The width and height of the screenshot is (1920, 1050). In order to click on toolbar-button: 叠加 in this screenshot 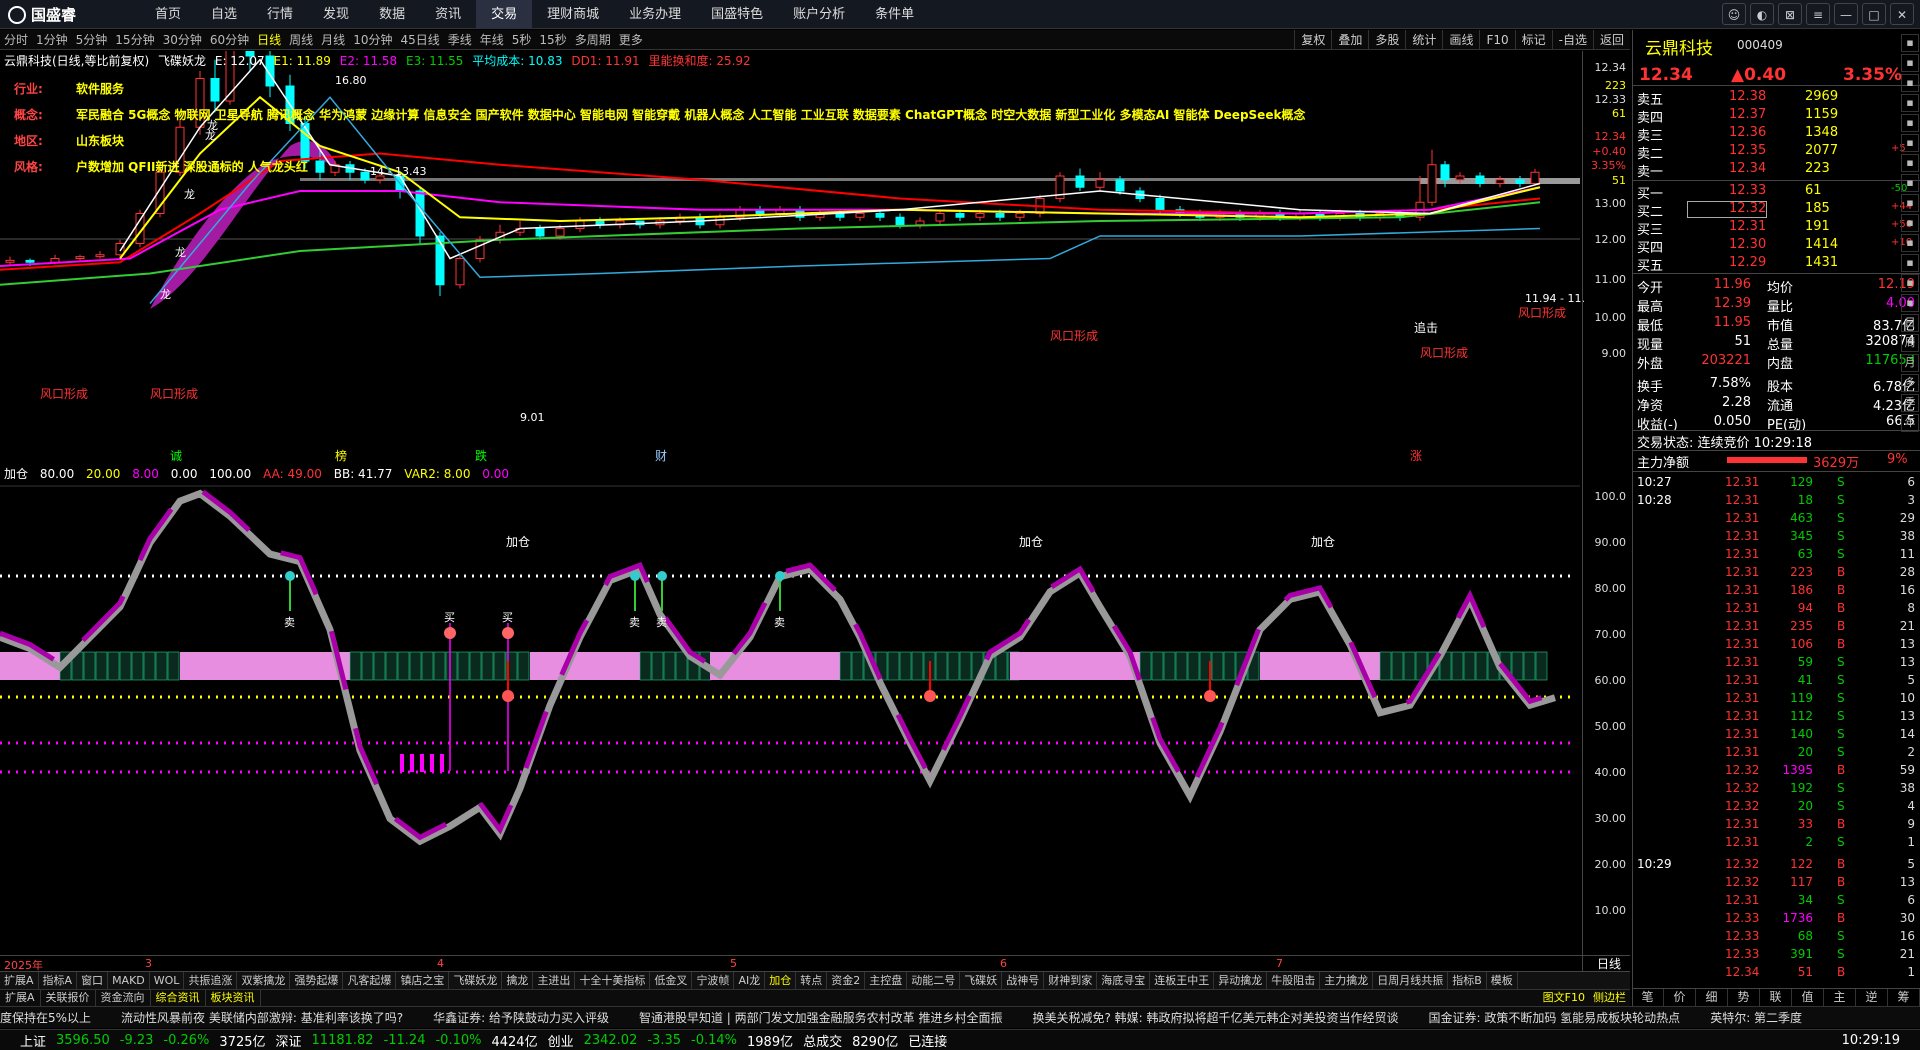, I will do `click(1349, 40)`.